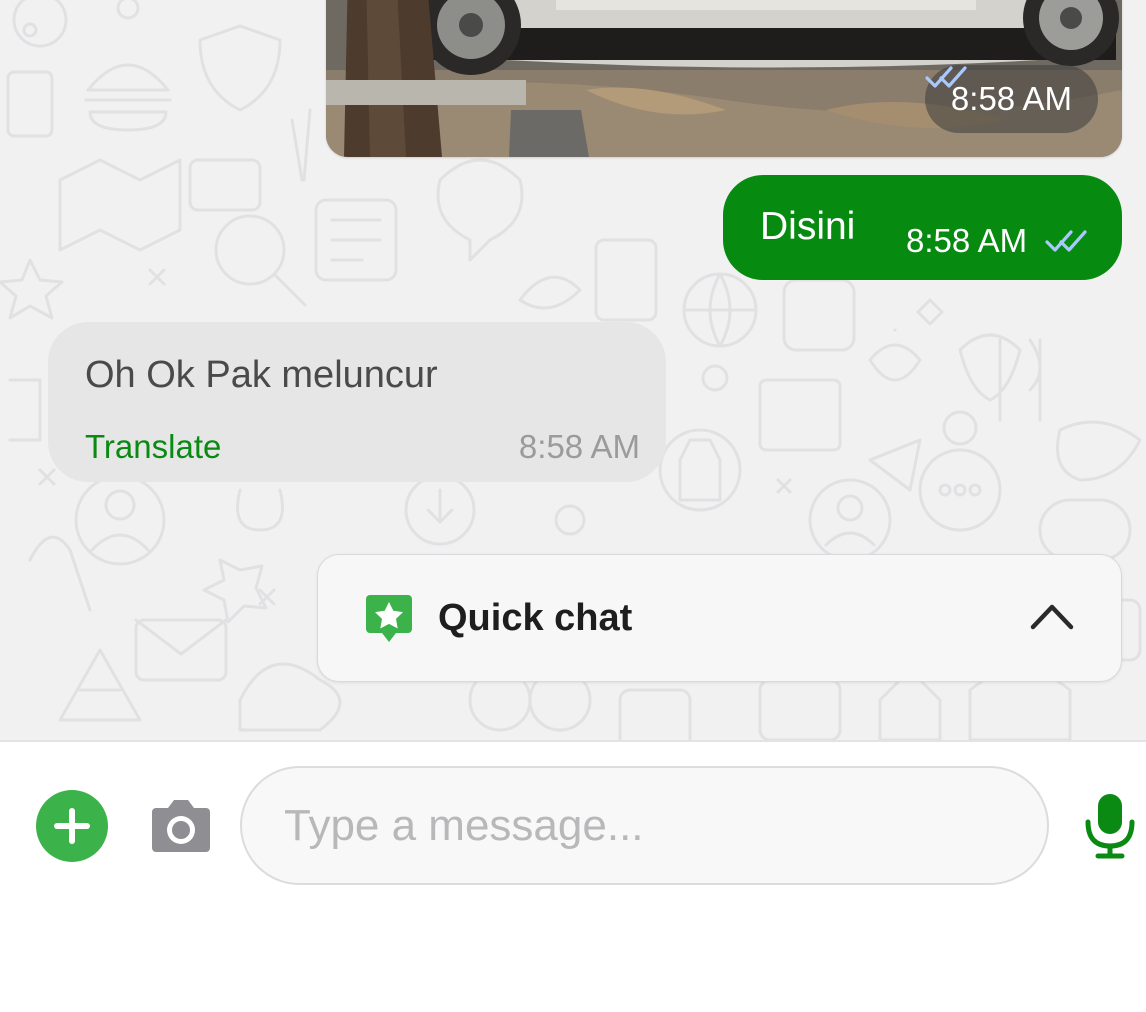 The image size is (1146, 1012). What do you see at coordinates (1110, 826) in the screenshot?
I see `microphone-icon` at bounding box center [1110, 826].